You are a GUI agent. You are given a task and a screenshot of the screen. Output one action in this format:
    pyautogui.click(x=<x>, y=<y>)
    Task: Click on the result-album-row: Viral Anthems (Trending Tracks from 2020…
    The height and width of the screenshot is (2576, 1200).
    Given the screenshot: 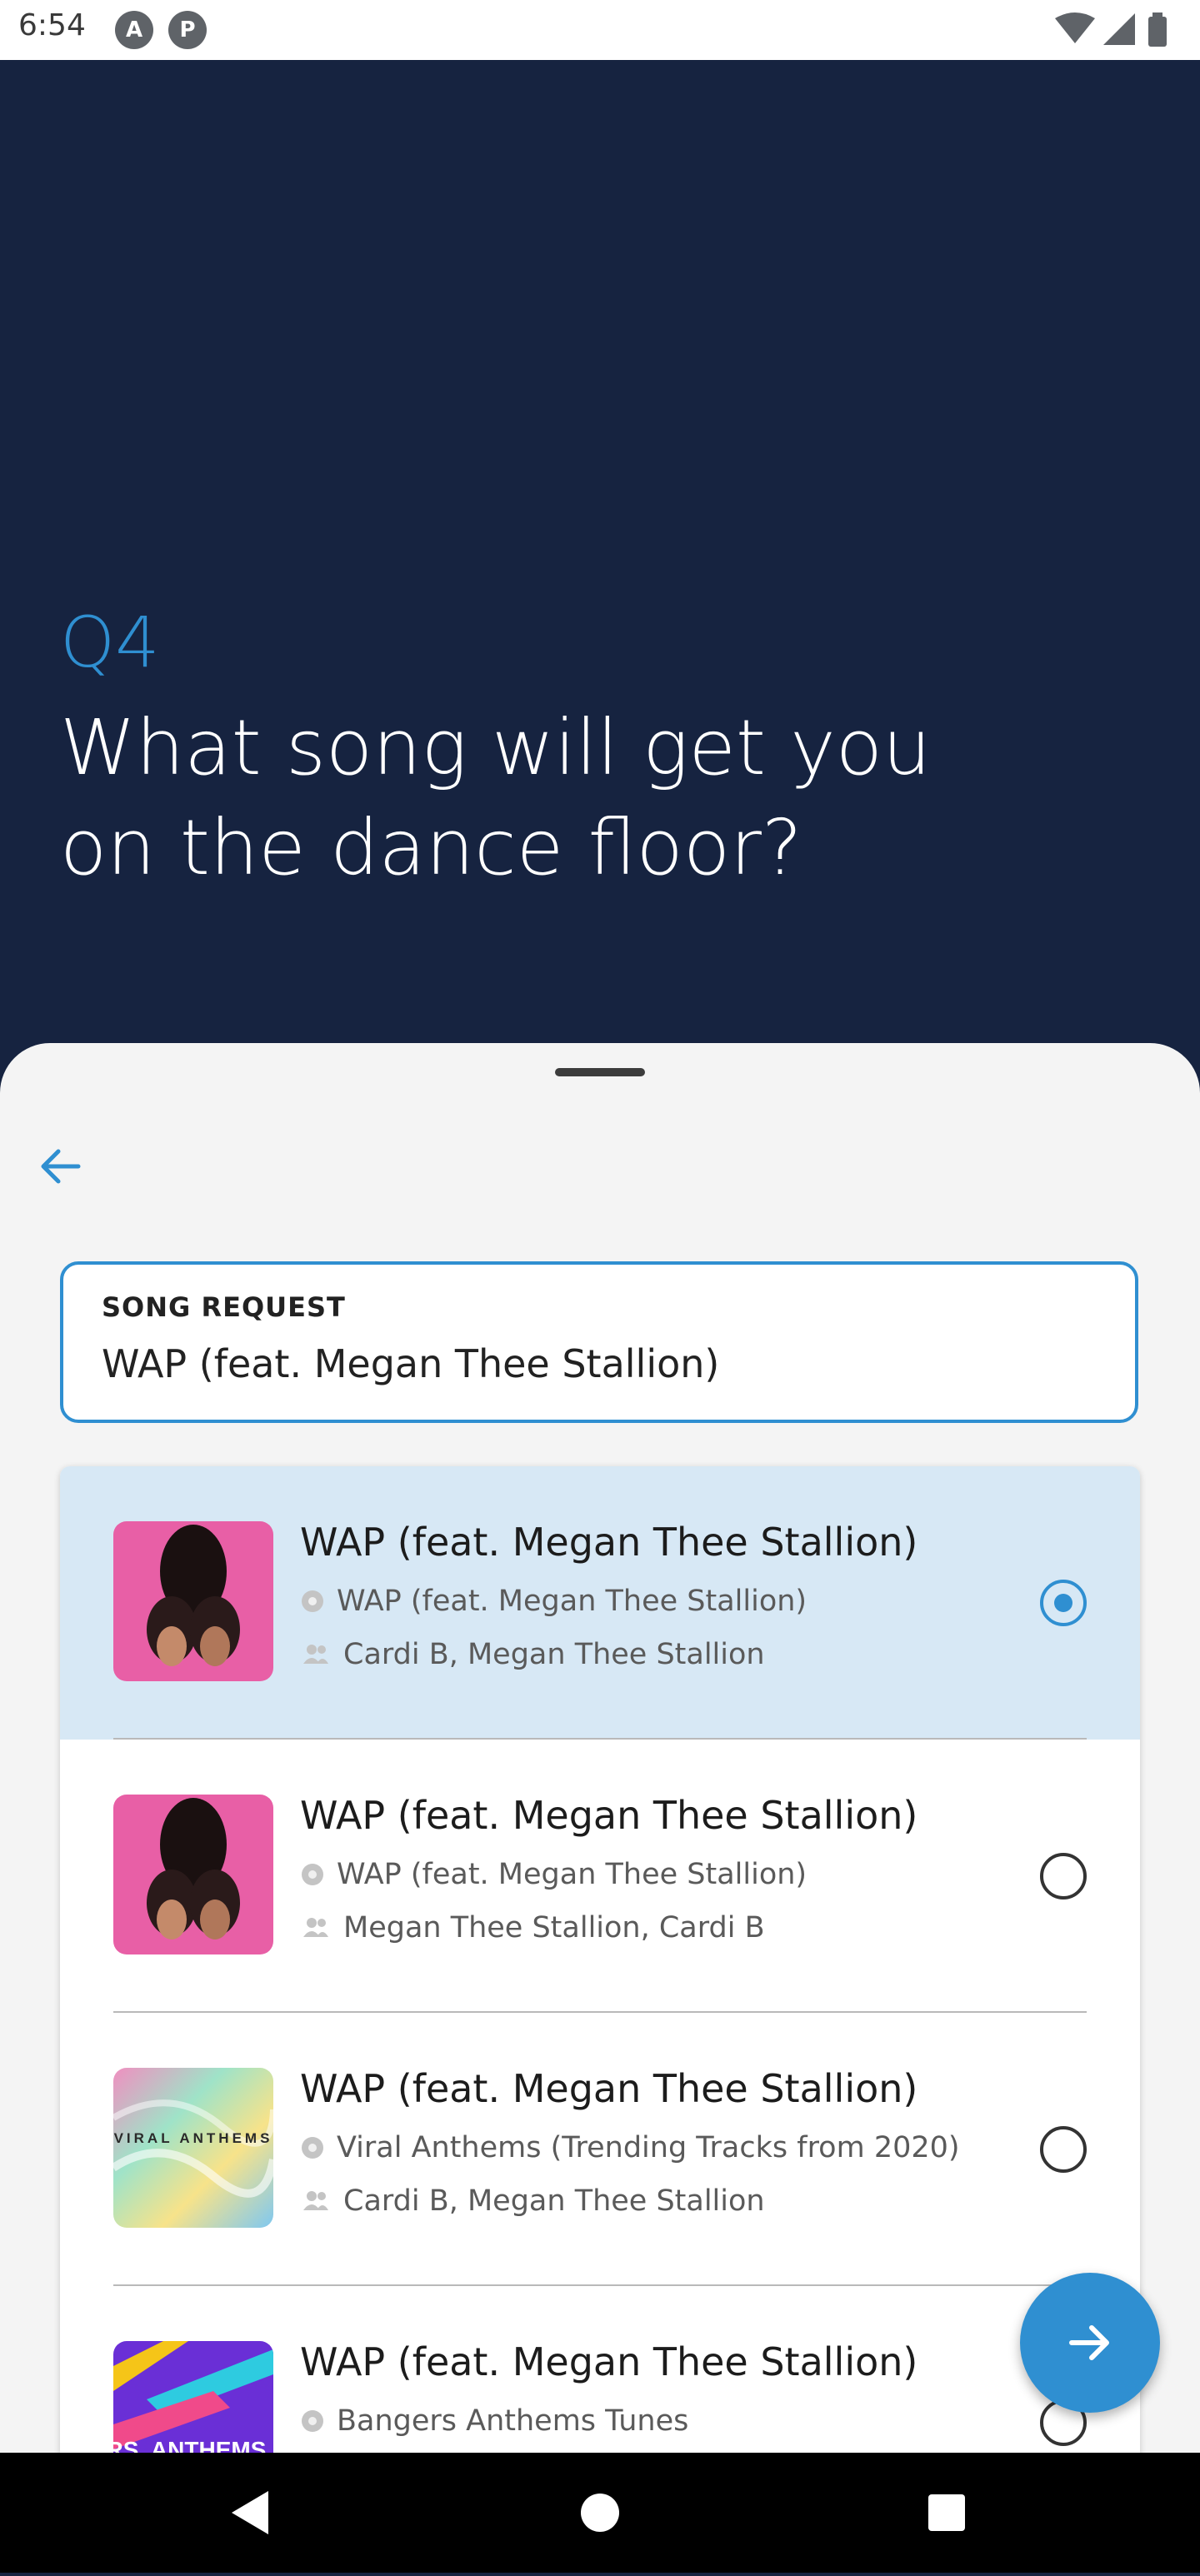 What is the action you would take?
    pyautogui.click(x=630, y=2147)
    